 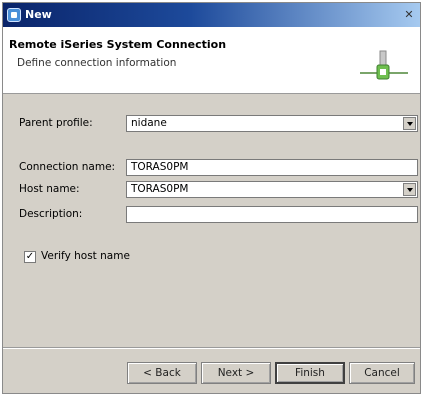 What do you see at coordinates (236, 373) in the screenshot?
I see `next-button: Next >` at bounding box center [236, 373].